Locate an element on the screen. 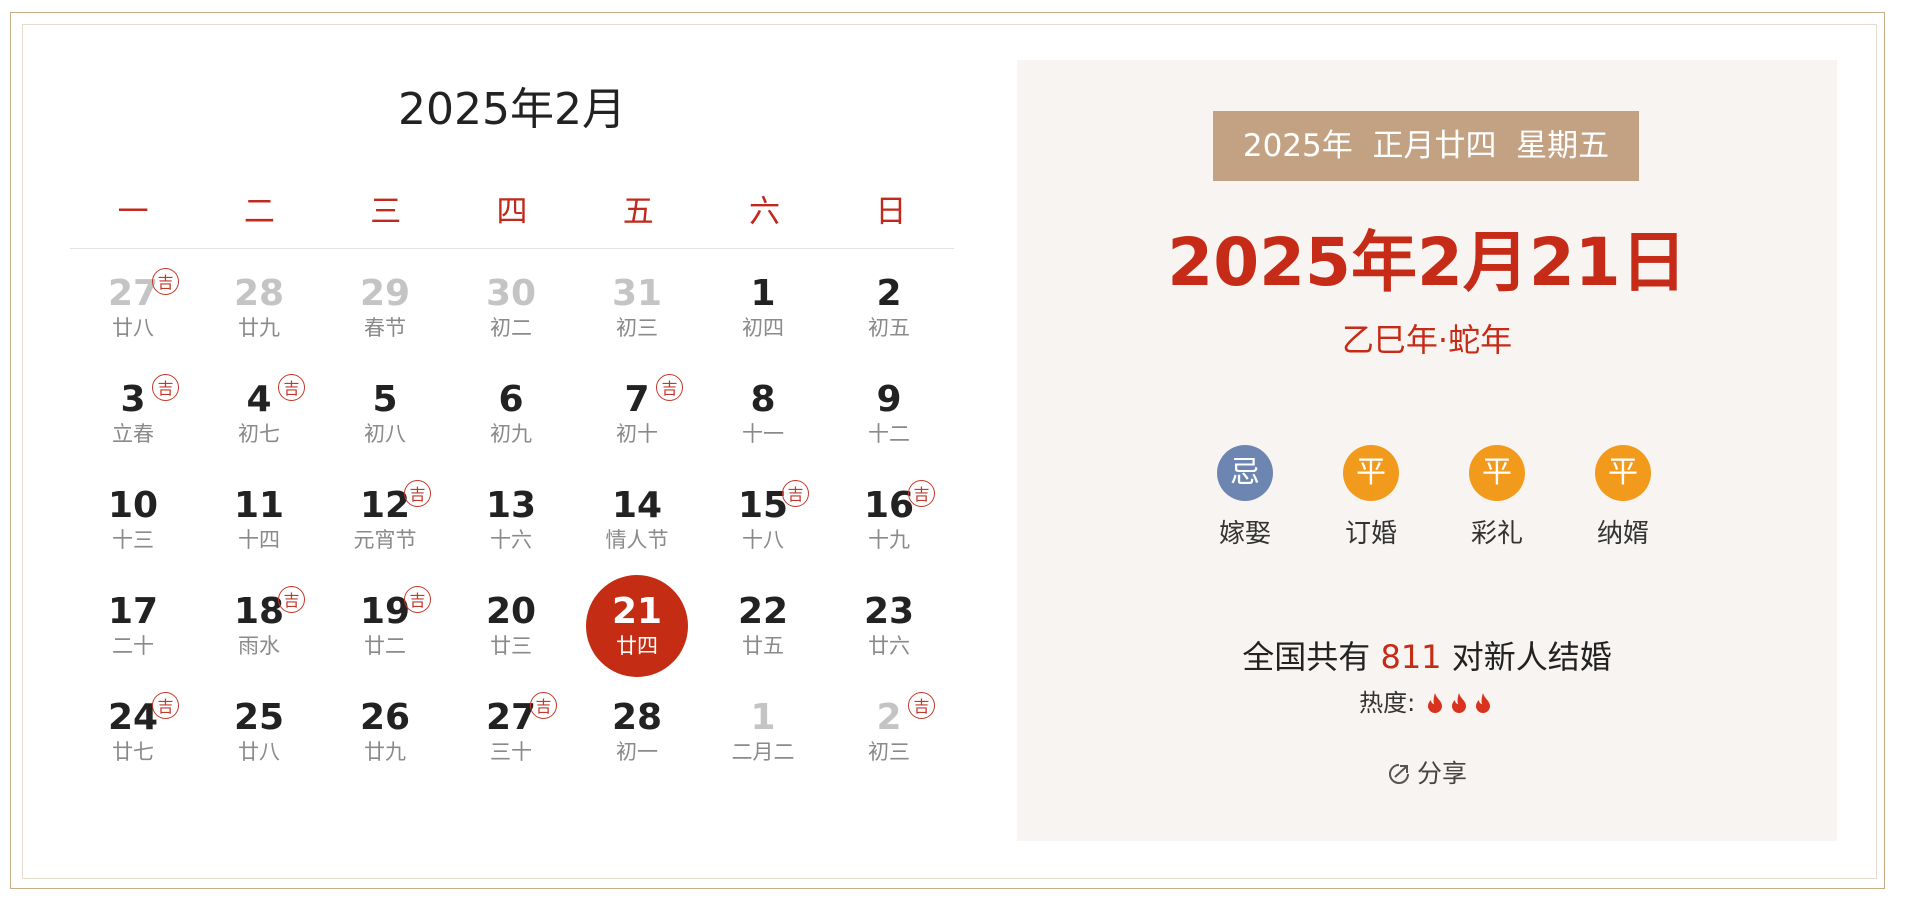  day-cell: 15 十八 吉 is located at coordinates (763, 520).